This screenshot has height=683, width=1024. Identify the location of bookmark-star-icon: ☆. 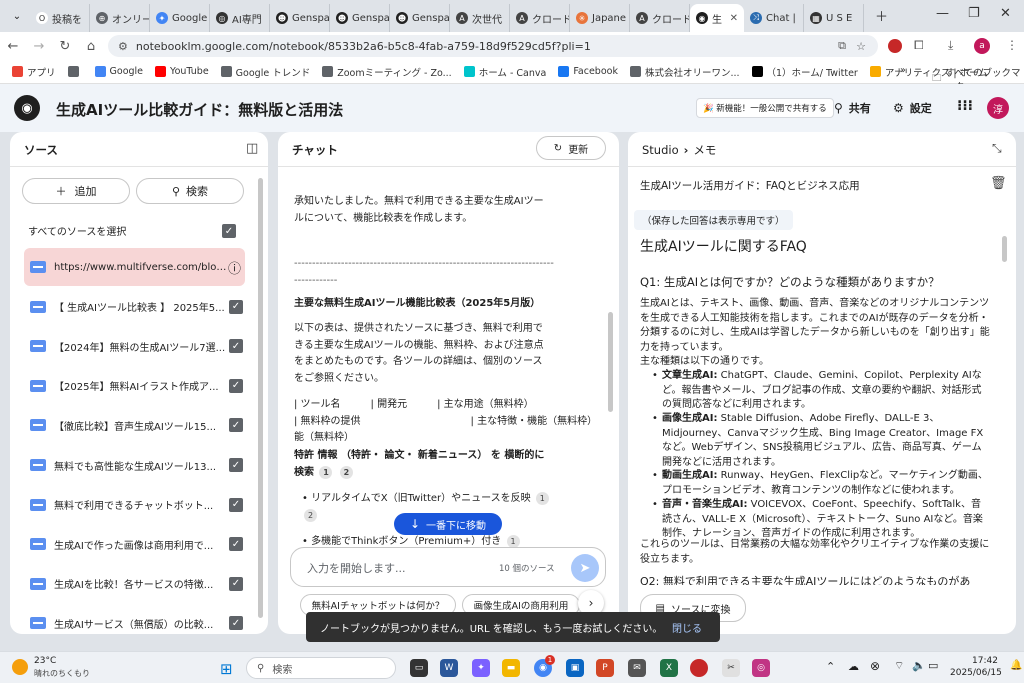
(861, 46).